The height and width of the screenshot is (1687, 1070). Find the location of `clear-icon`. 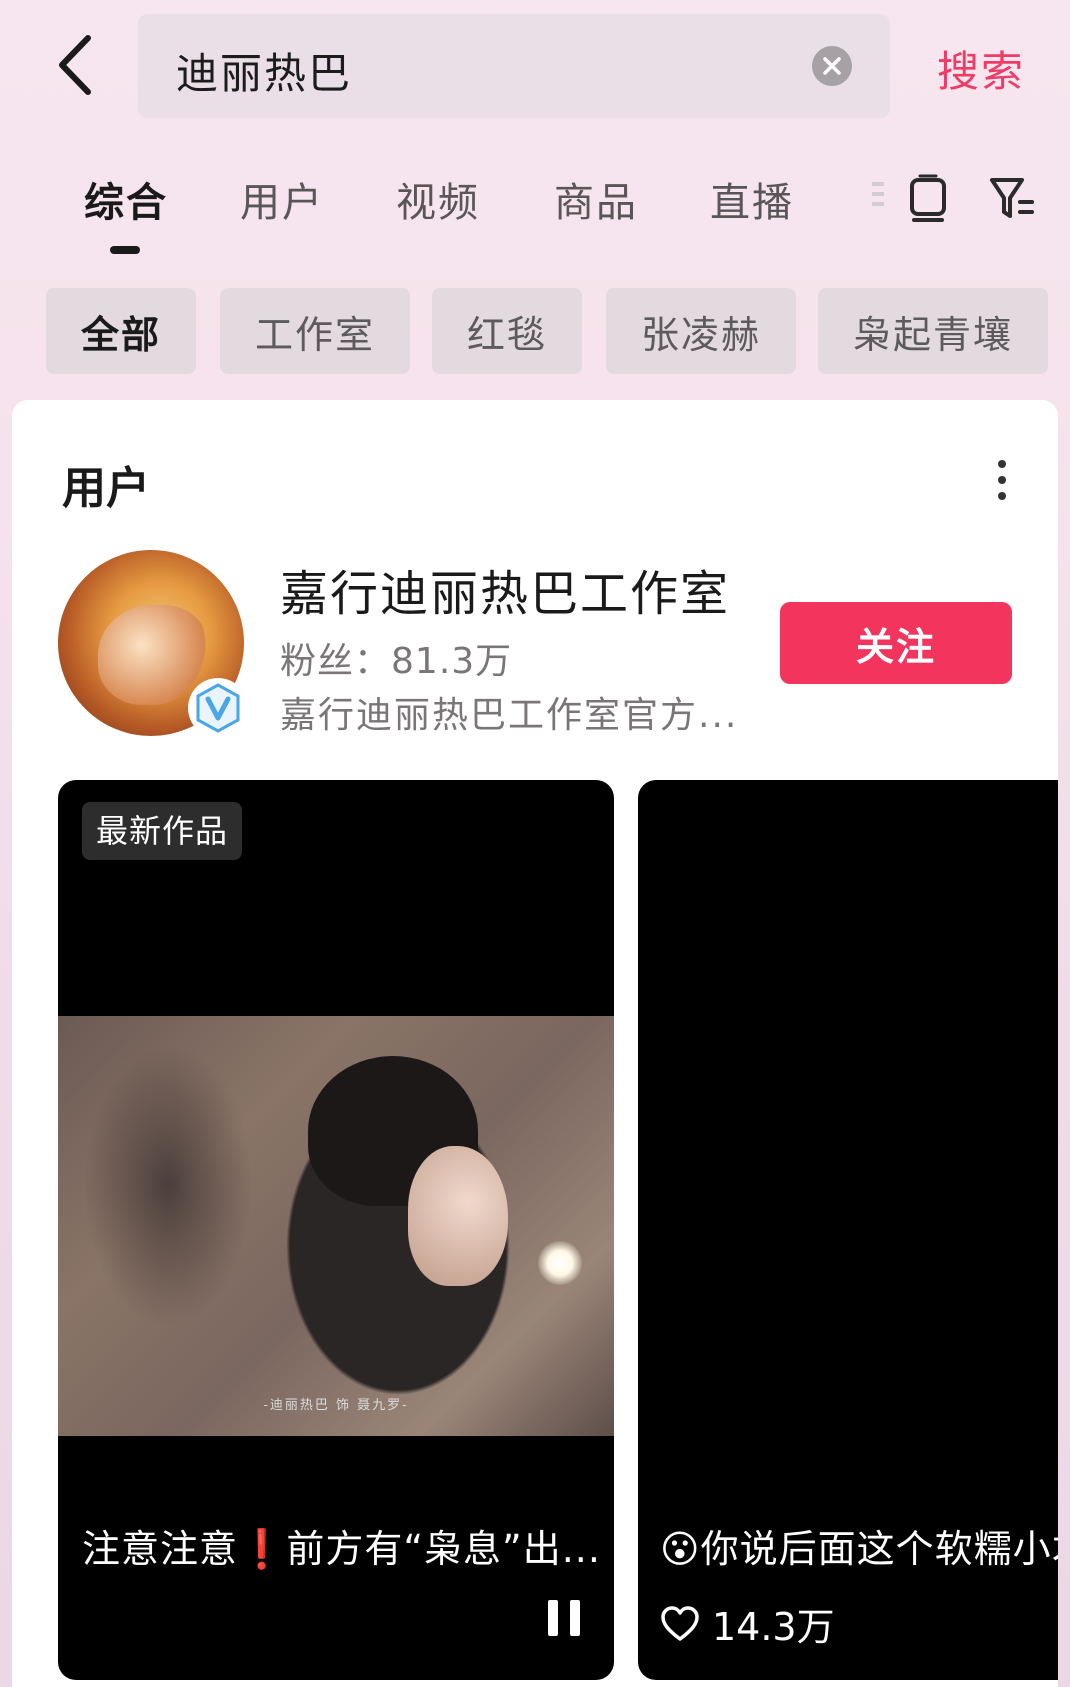

clear-icon is located at coordinates (832, 66).